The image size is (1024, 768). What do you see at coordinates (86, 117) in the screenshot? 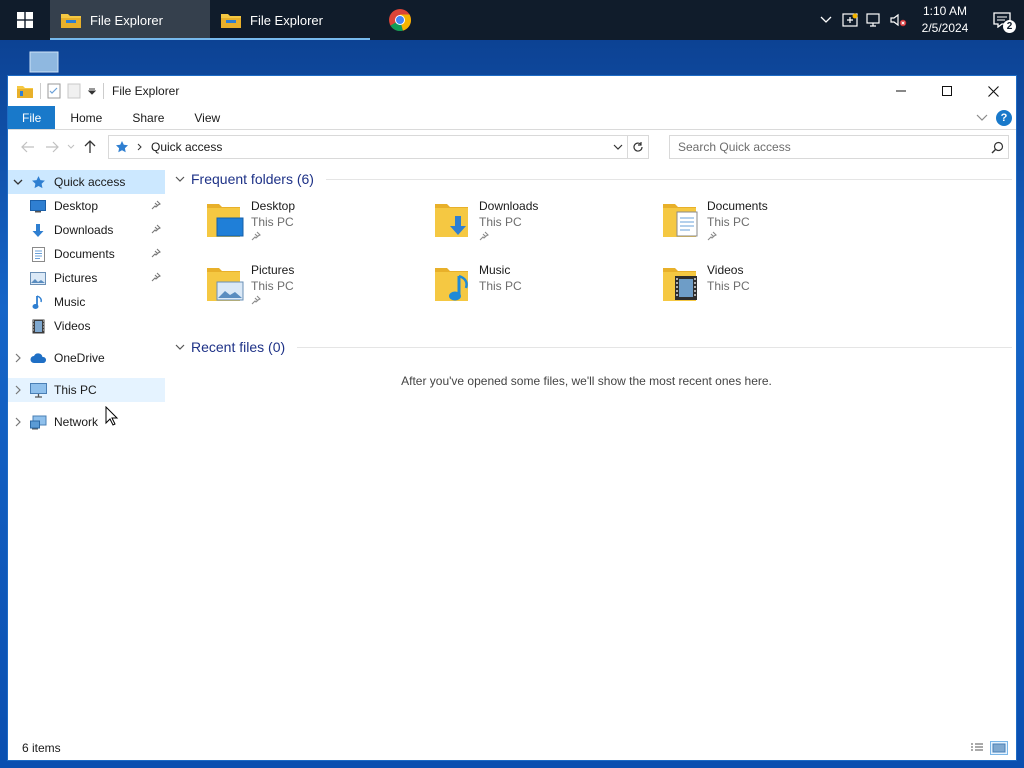
I see `tab-home: Home` at bounding box center [86, 117].